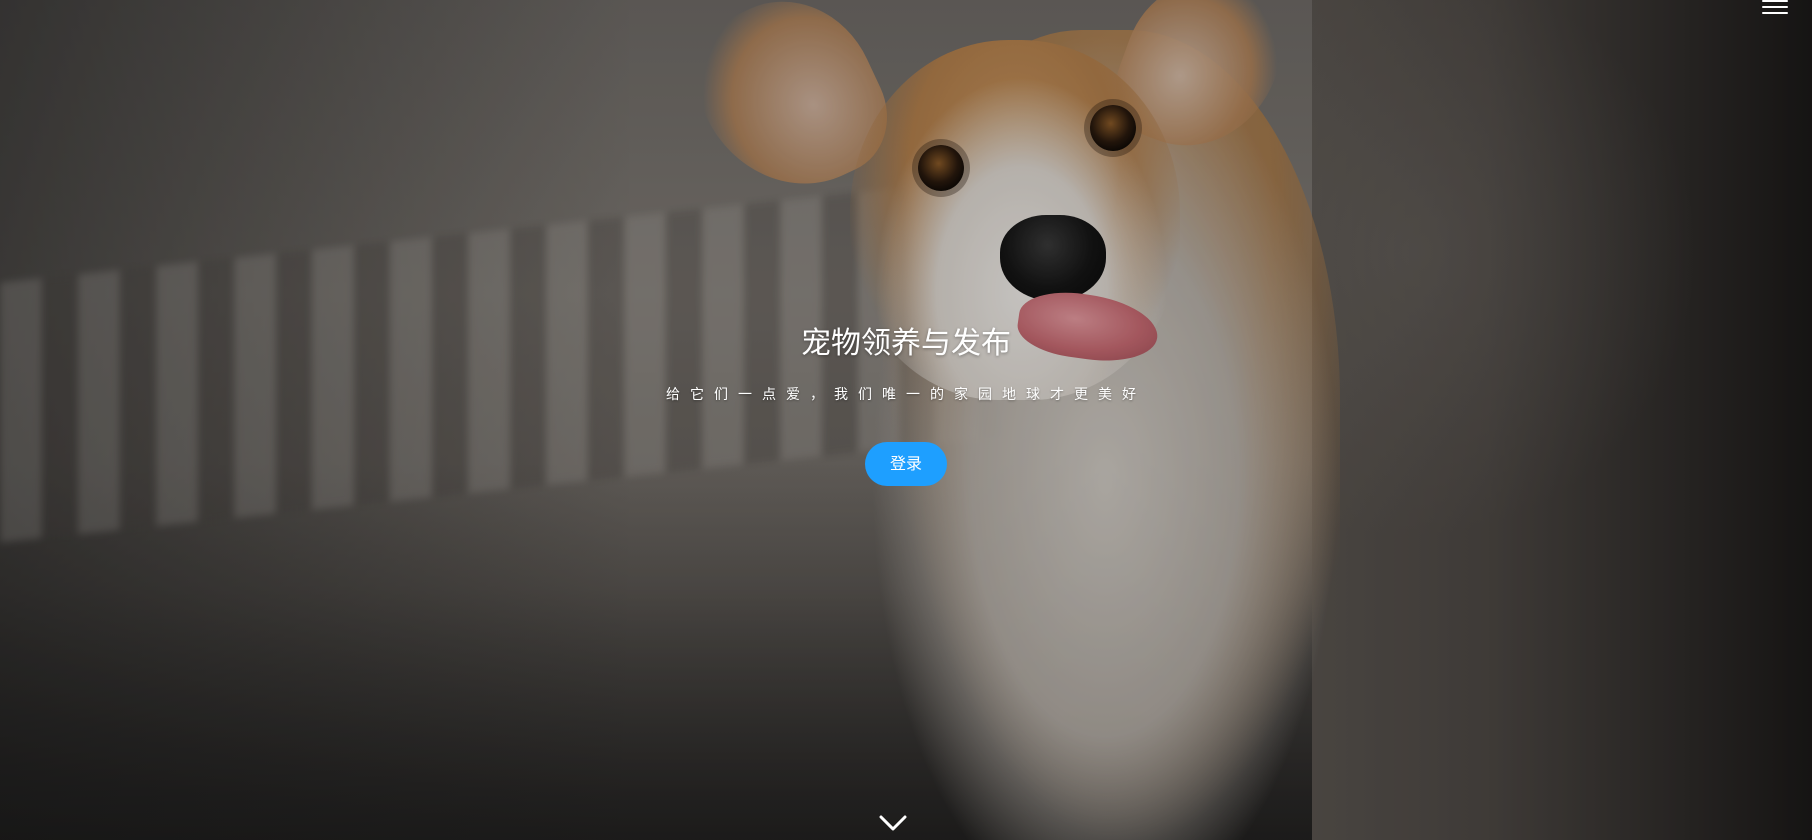 The image size is (1812, 840). I want to click on page-subtitle: 给它们一点爱，我们唯一的家园地球才更美好, so click(906, 395).